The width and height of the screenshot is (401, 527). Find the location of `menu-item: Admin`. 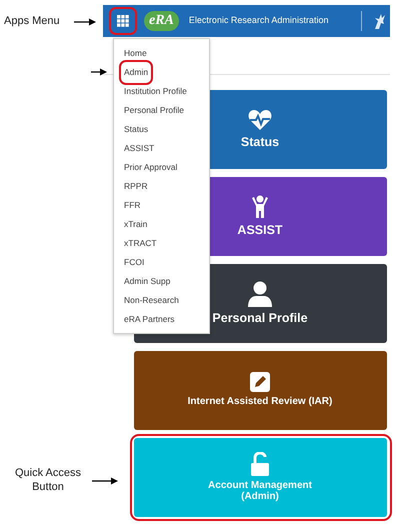

menu-item: Admin is located at coordinates (136, 72).